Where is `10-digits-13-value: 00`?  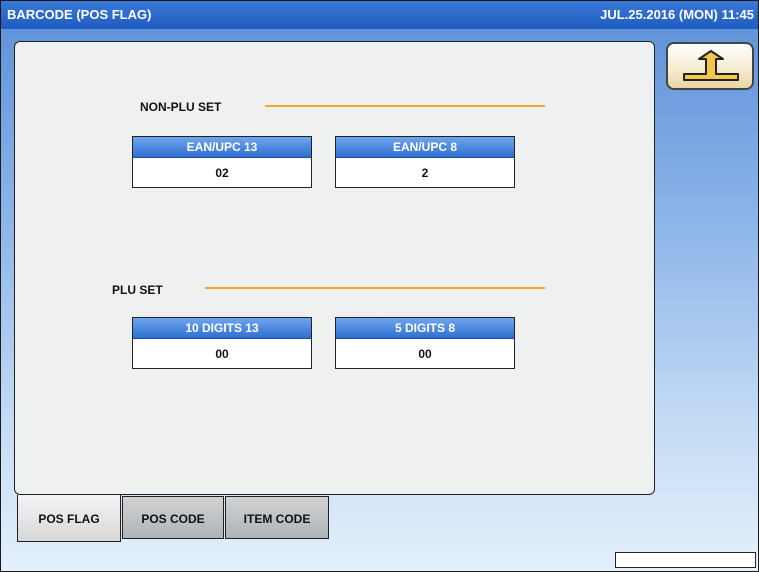 10-digits-13-value: 00 is located at coordinates (222, 354).